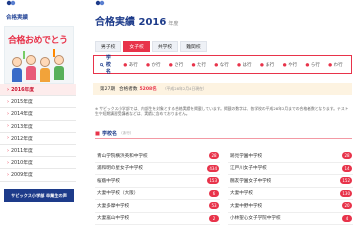  What do you see at coordinates (97, 133) in the screenshot?
I see `section-marker-icon` at bounding box center [97, 133].